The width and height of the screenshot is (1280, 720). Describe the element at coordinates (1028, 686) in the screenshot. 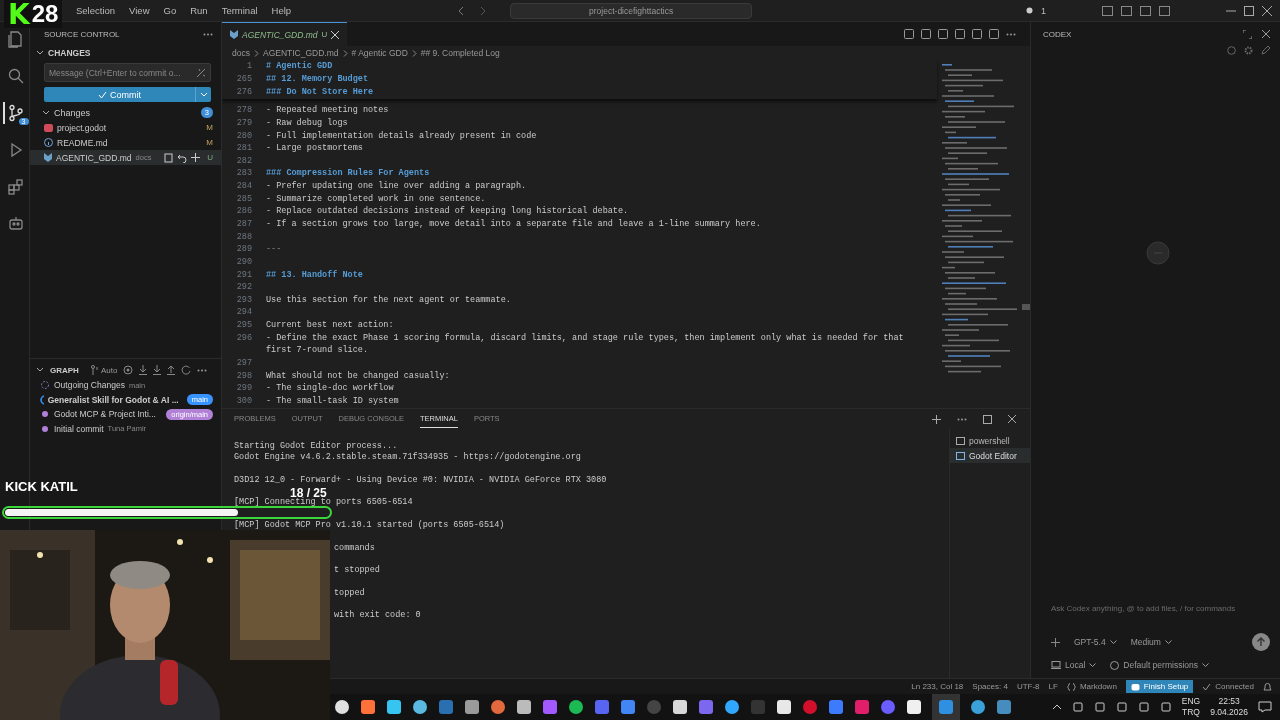

I see `status-item: UTF-8` at that location.